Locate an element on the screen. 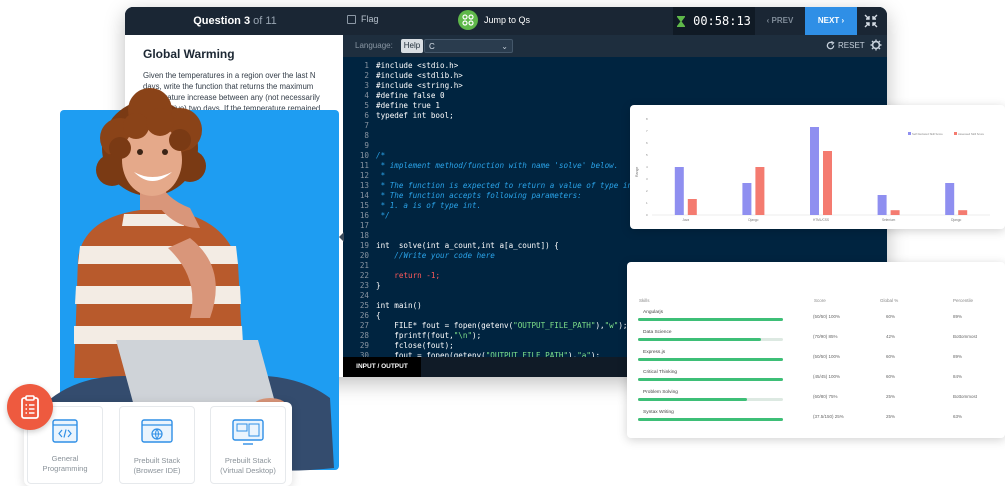 This screenshot has height=486, width=1005. percentile-cell: 84% is located at coordinates (958, 376).